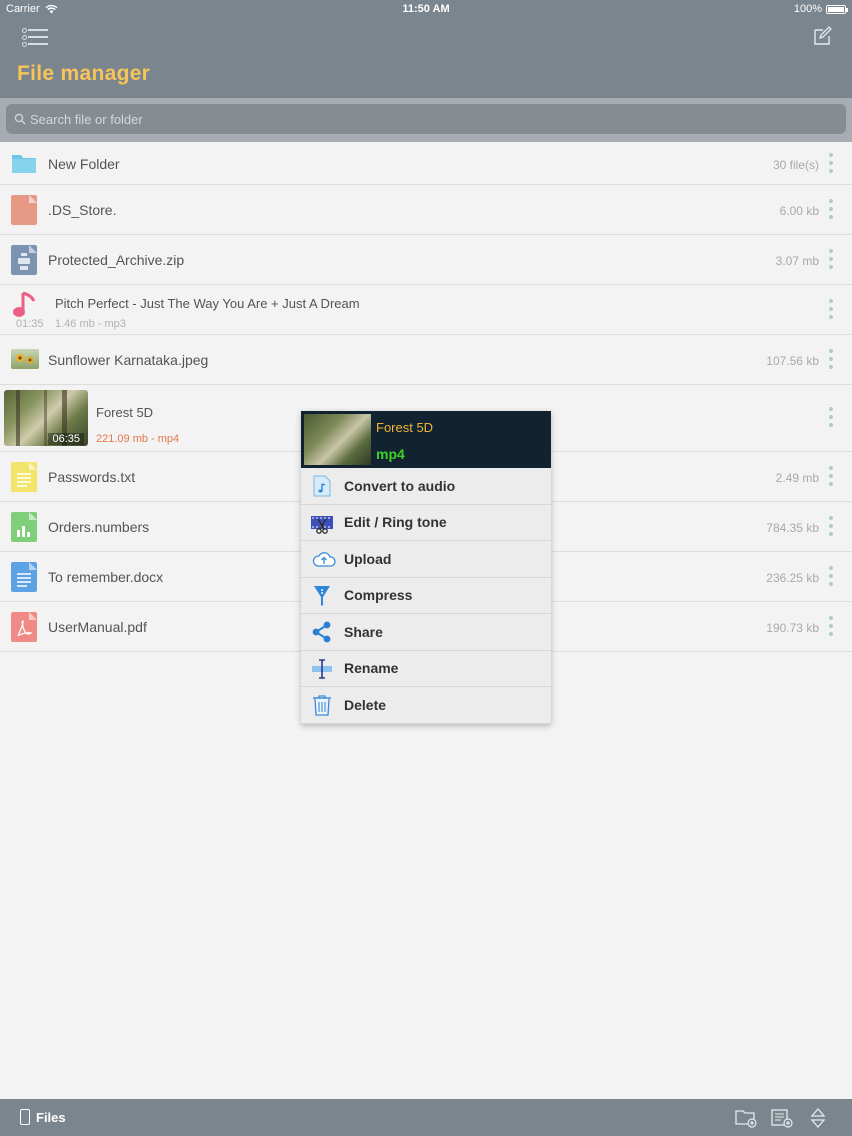 This screenshot has width=852, height=1136. I want to click on cloud-upload-icon, so click(324, 559).